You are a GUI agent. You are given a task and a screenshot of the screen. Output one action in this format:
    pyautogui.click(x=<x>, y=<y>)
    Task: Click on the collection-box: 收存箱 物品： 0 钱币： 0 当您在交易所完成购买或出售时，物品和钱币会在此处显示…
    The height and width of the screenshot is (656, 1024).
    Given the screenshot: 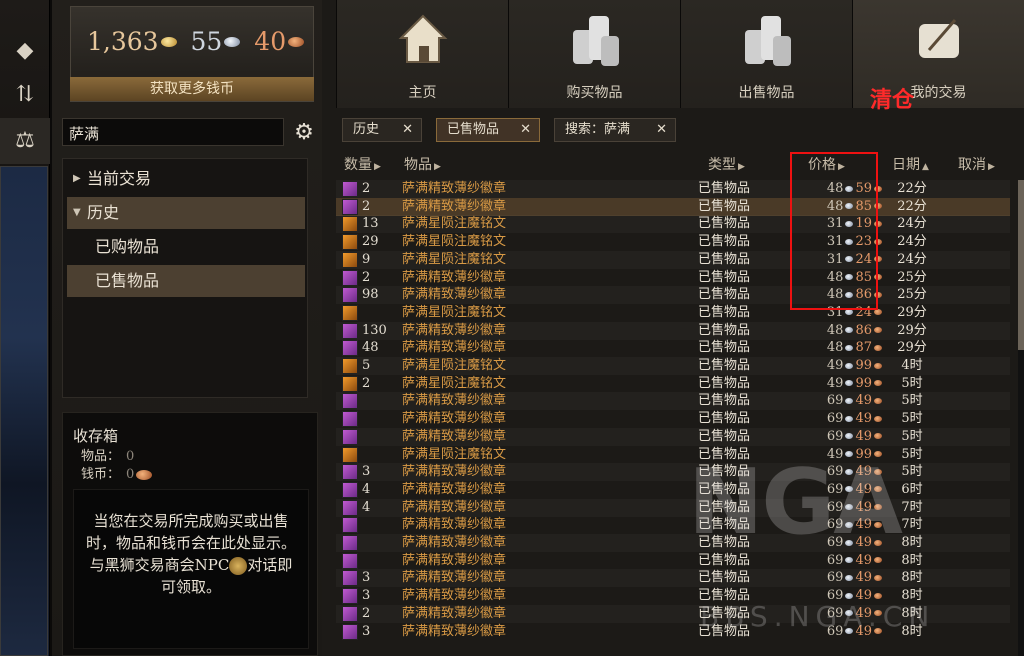 What is the action you would take?
    pyautogui.click(x=190, y=534)
    